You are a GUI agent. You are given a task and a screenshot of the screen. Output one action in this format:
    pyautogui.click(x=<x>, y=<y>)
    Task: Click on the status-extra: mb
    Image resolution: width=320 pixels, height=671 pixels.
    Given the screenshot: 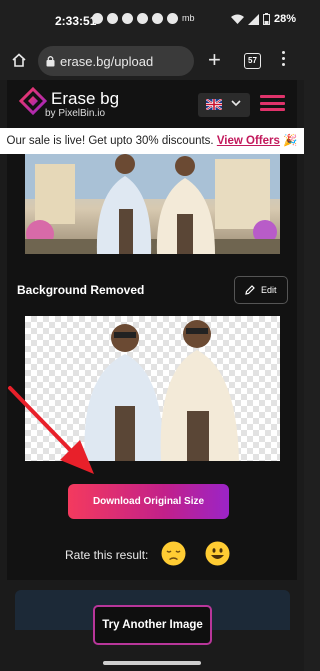 What is the action you would take?
    pyautogui.click(x=188, y=18)
    